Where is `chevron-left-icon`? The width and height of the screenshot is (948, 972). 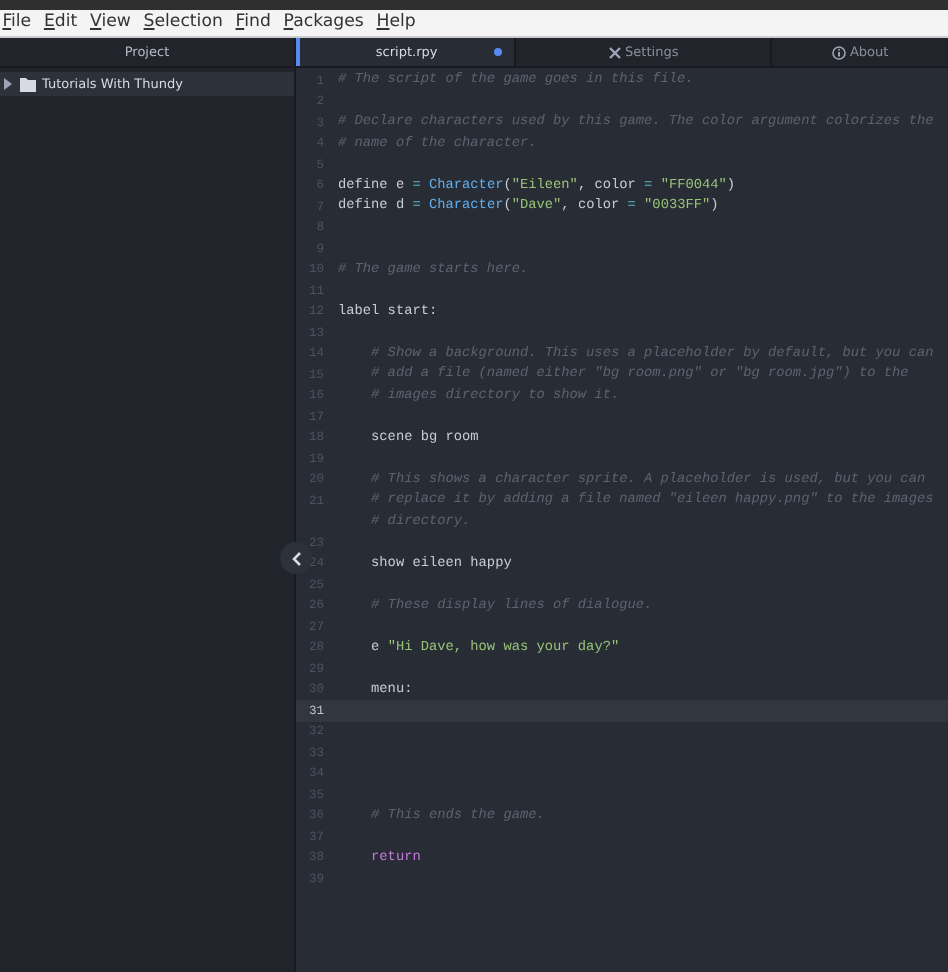 chevron-left-icon is located at coordinates (296, 558).